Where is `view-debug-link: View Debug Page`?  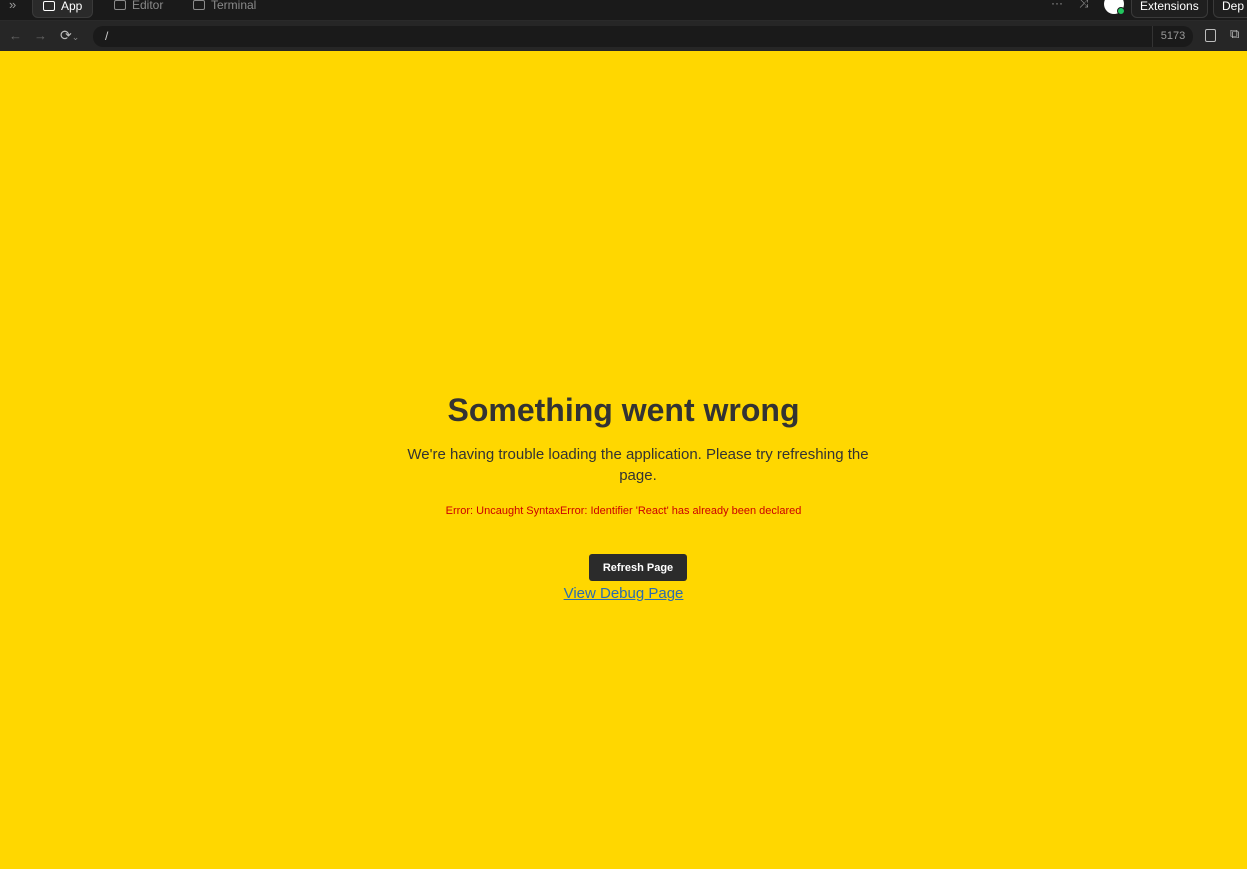
view-debug-link: View Debug Page is located at coordinates (623, 593).